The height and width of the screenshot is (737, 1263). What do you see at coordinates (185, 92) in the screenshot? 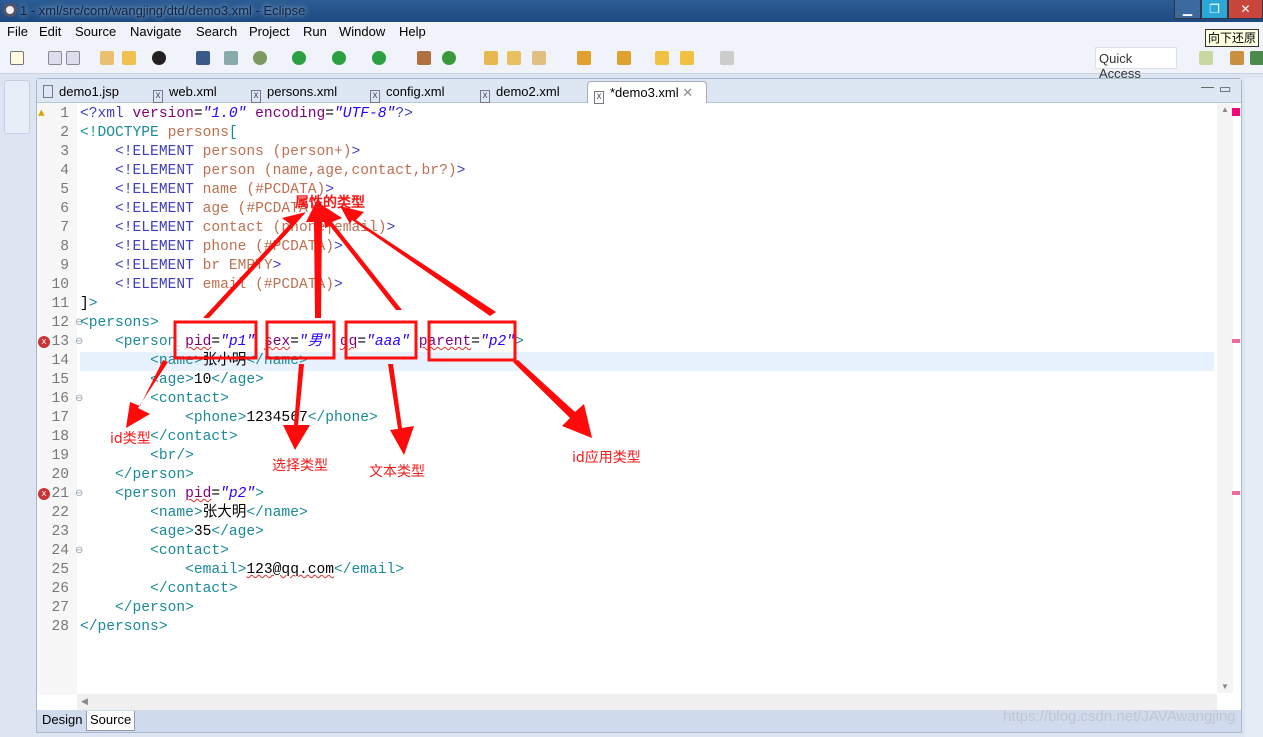
I see `tab-web-xml: Xweb.xml` at bounding box center [185, 92].